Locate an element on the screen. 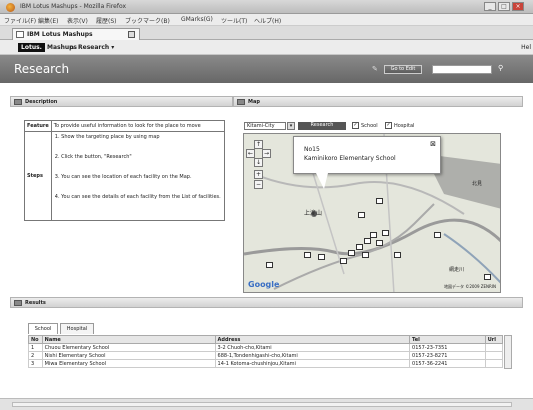 This screenshot has width=533, height=410. page-title: Research is located at coordinates (42, 69).